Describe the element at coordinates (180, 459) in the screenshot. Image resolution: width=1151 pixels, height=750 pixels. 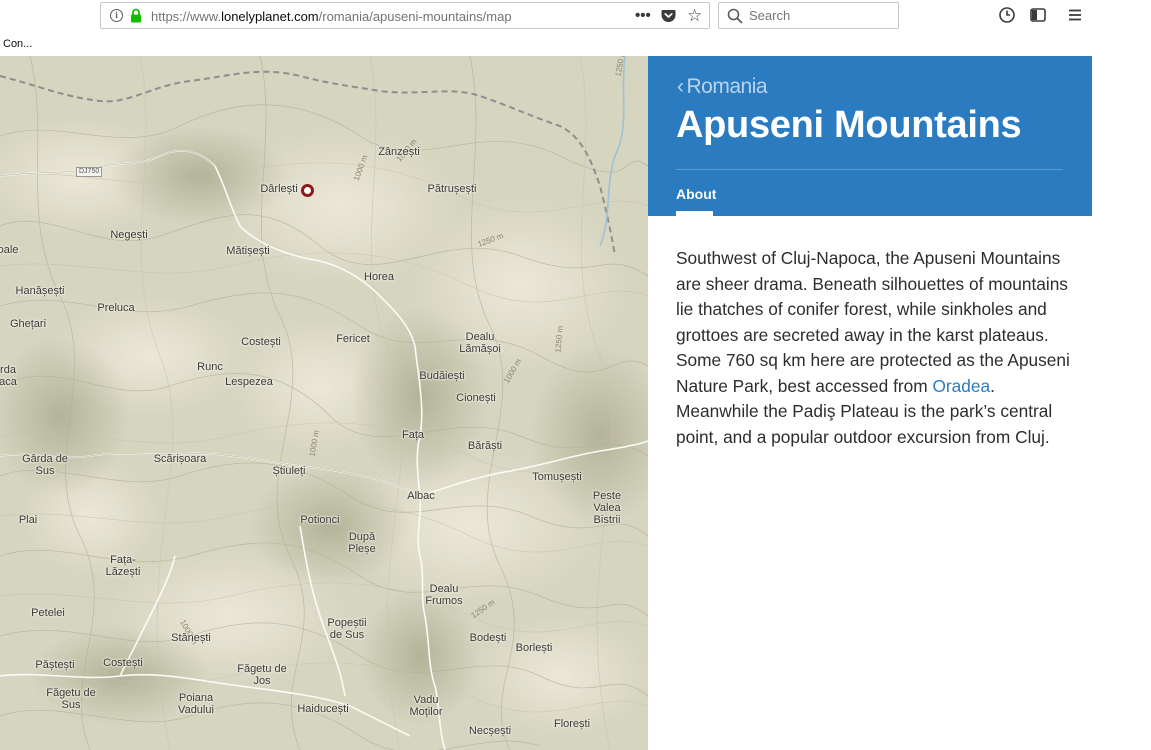
I see `place-label: Scărișoara` at that location.